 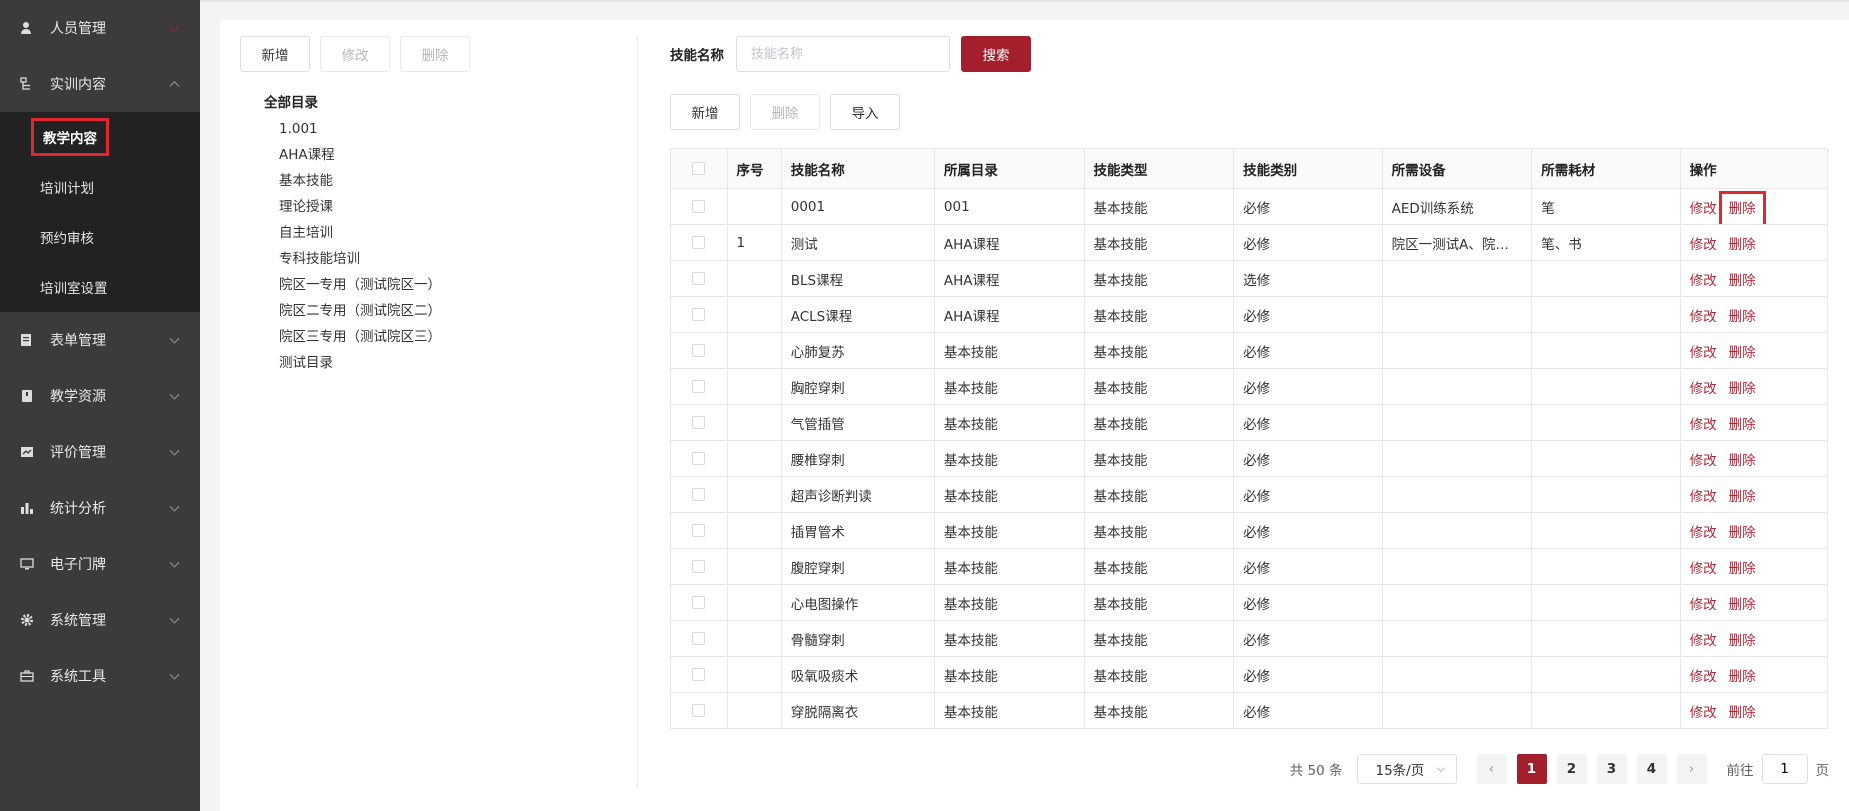 I want to click on sidebar-item-tree: 实训内容, so click(x=100, y=84).